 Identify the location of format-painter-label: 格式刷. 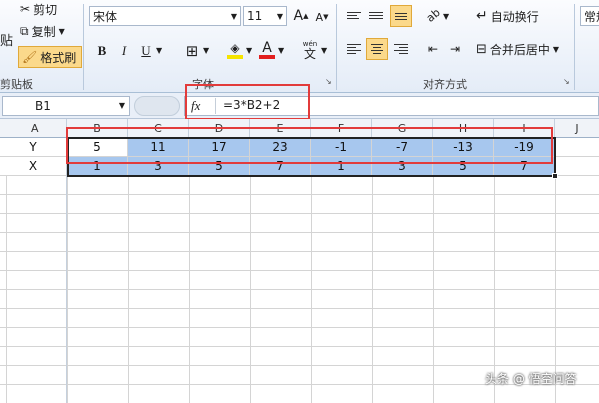
(58, 57).